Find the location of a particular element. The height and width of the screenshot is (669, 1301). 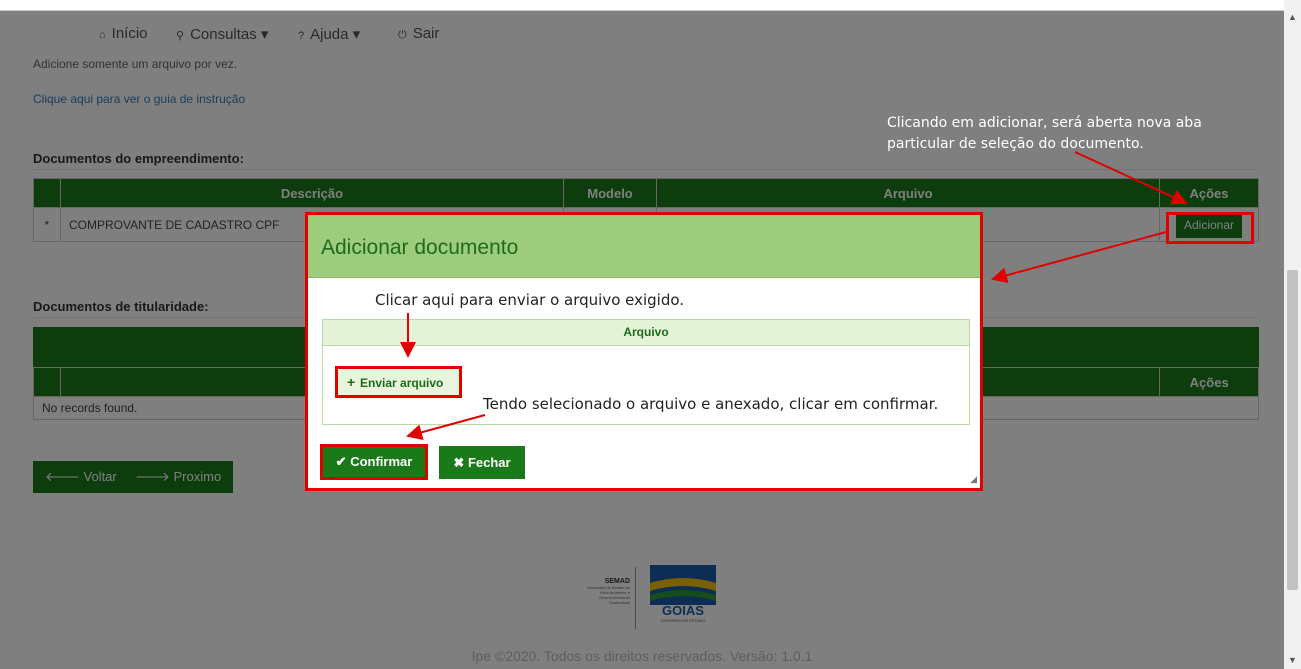

page-scrollbar: ▲ ▼ is located at coordinates (1292, 334).